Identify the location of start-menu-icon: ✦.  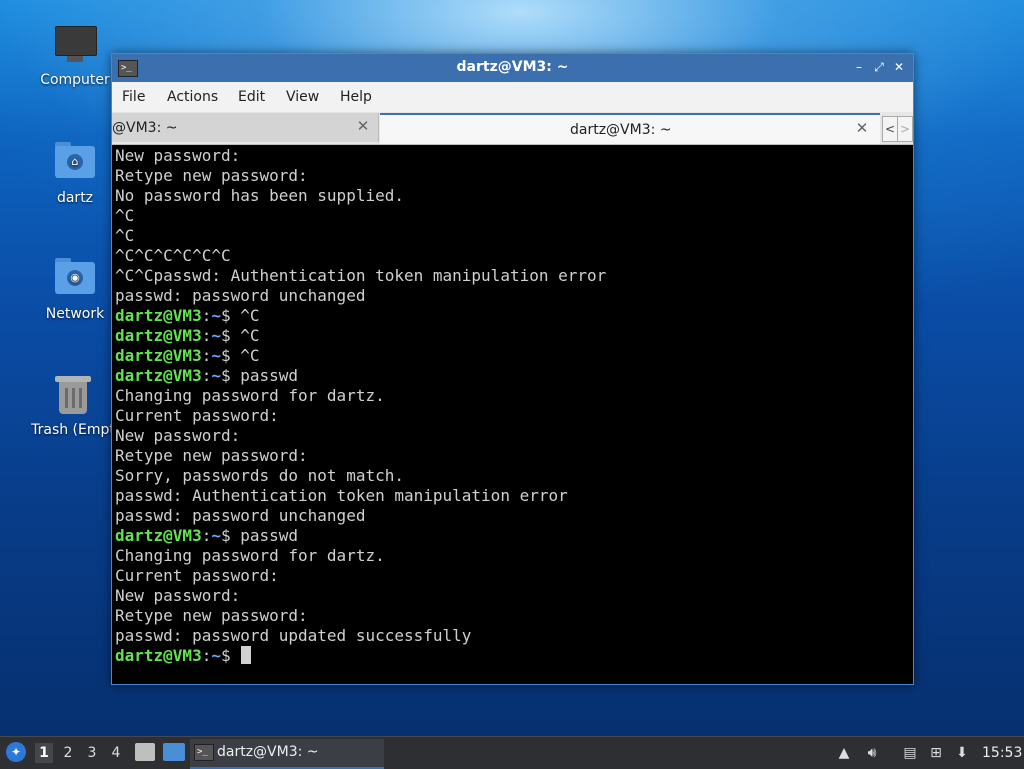
(16, 752).